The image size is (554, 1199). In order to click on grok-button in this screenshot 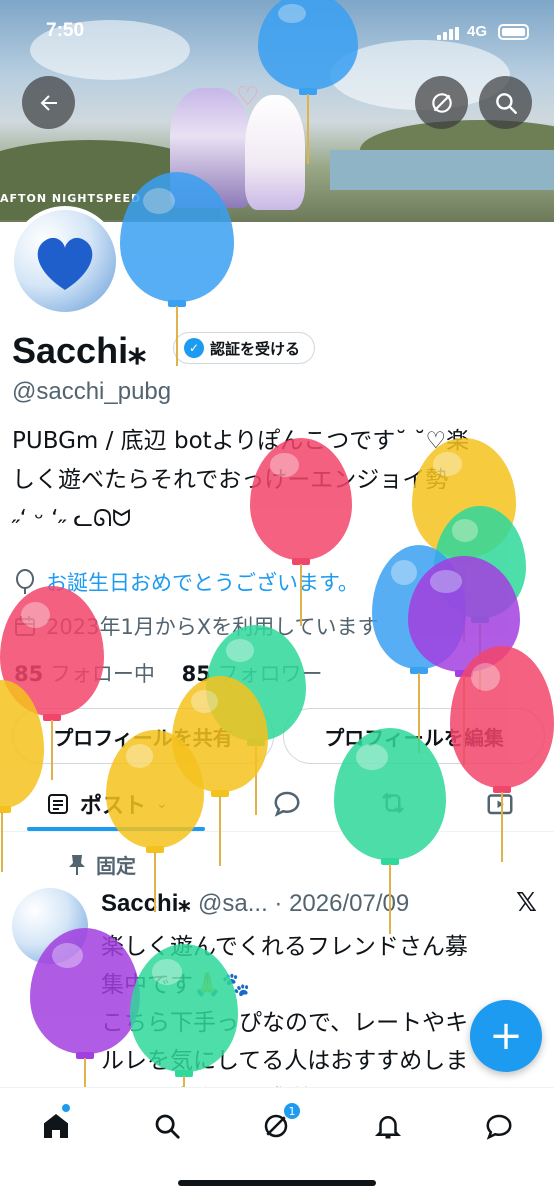, I will do `click(441, 102)`.